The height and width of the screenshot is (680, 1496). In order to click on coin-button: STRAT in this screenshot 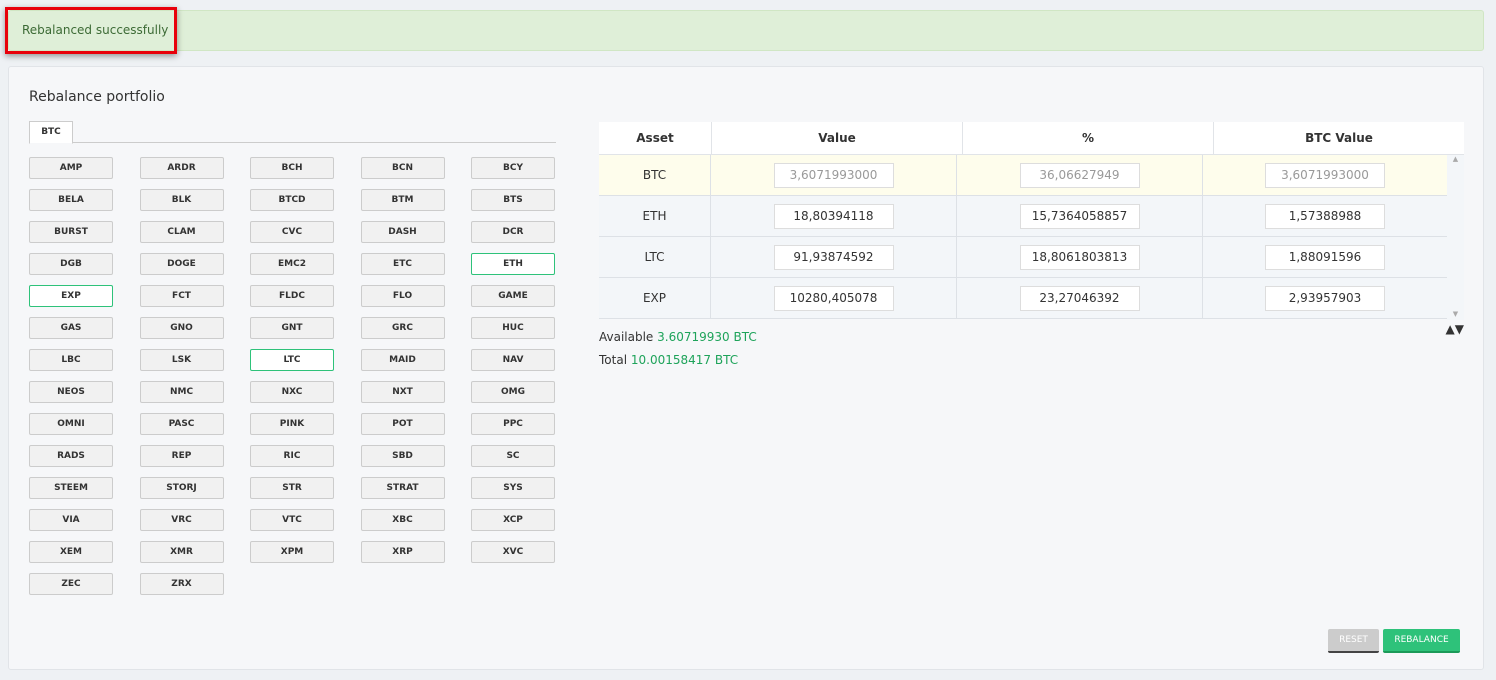, I will do `click(402, 488)`.